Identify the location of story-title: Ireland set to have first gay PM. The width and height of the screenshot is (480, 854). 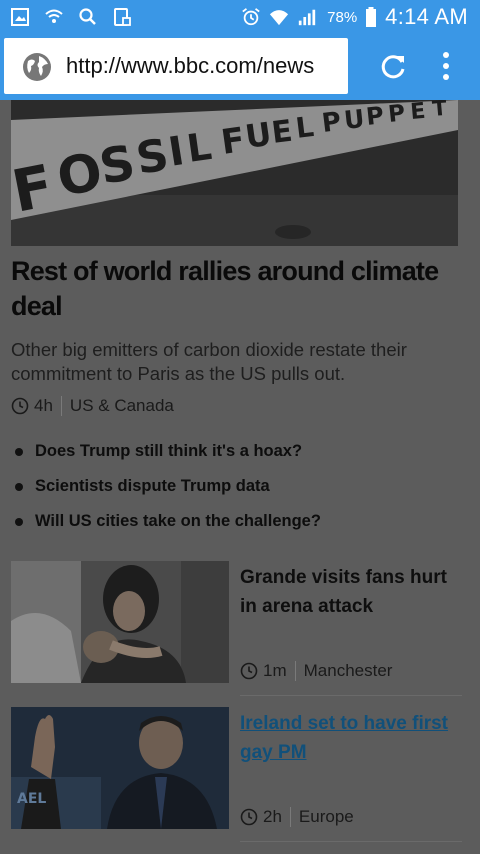
(351, 738).